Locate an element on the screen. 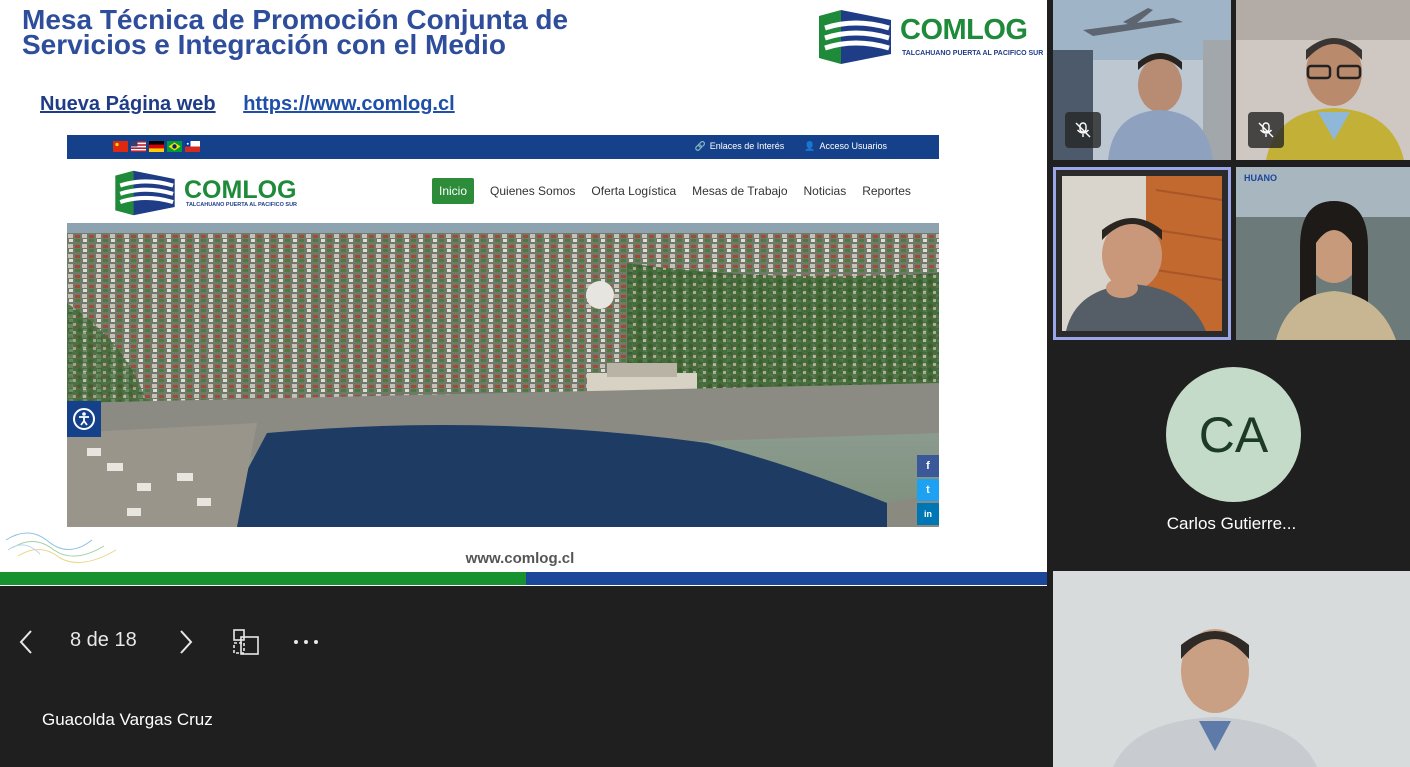  slide-grid-button is located at coordinates (246, 642).